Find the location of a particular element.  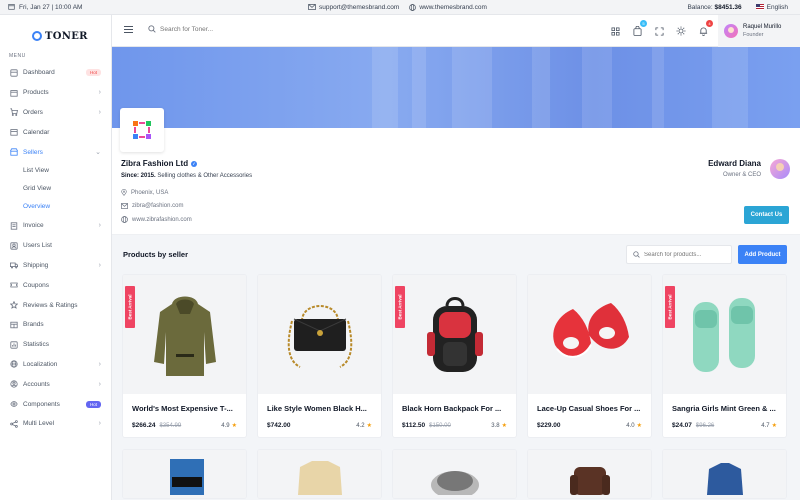

seller-name: Zibra Fashion Ltd ✓ is located at coordinates (159, 163).